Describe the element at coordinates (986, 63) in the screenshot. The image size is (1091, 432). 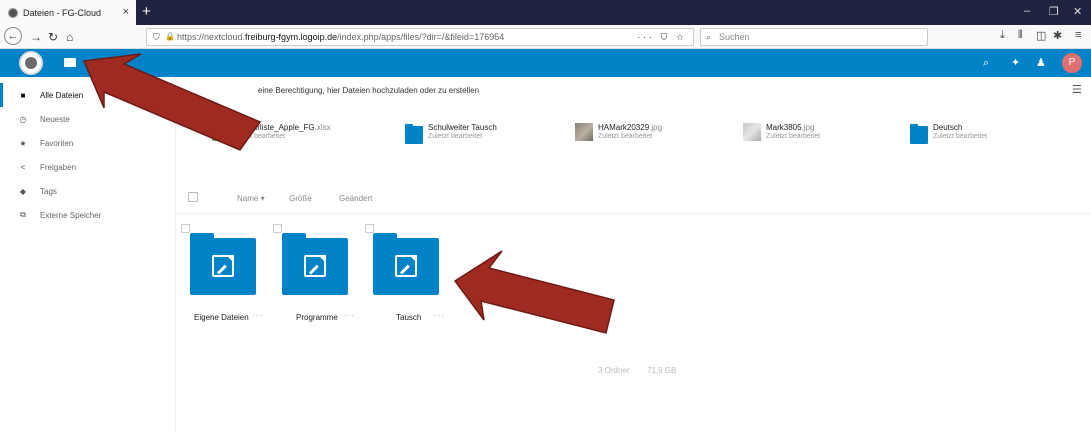
I see `header-search-icon: ⌕` at that location.